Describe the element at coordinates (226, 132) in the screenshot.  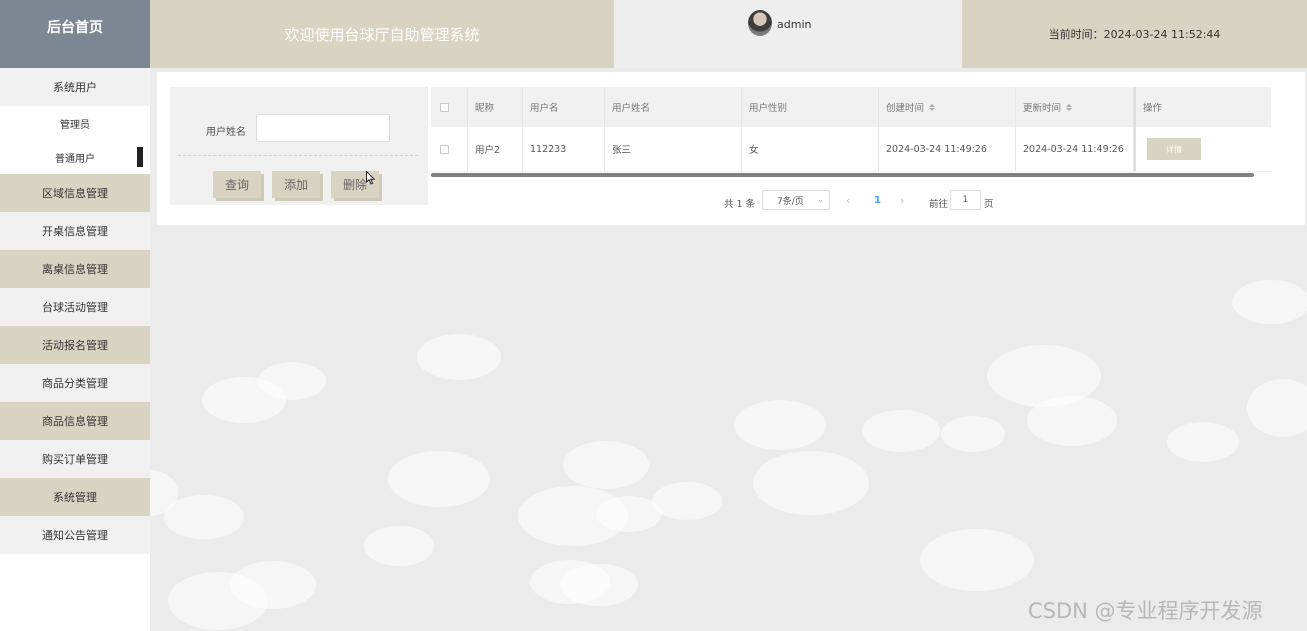
I see `username-search-label: 用户姓名` at that location.